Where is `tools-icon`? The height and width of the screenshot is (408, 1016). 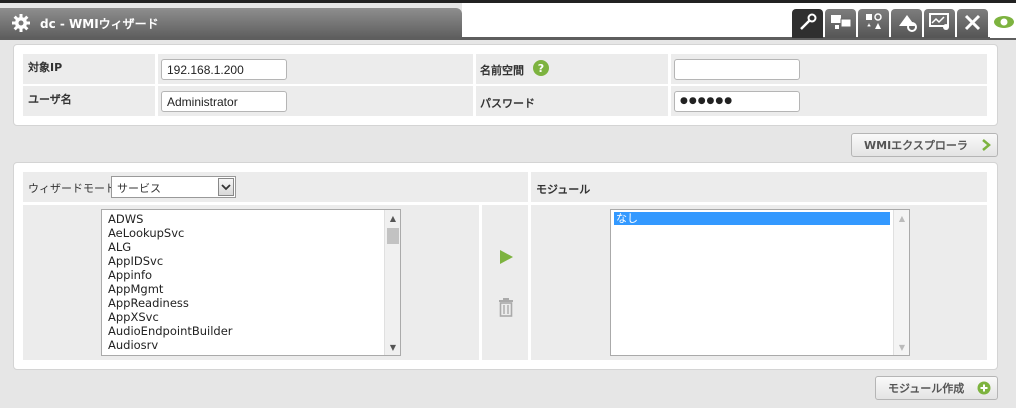
tools-icon is located at coordinates (973, 23).